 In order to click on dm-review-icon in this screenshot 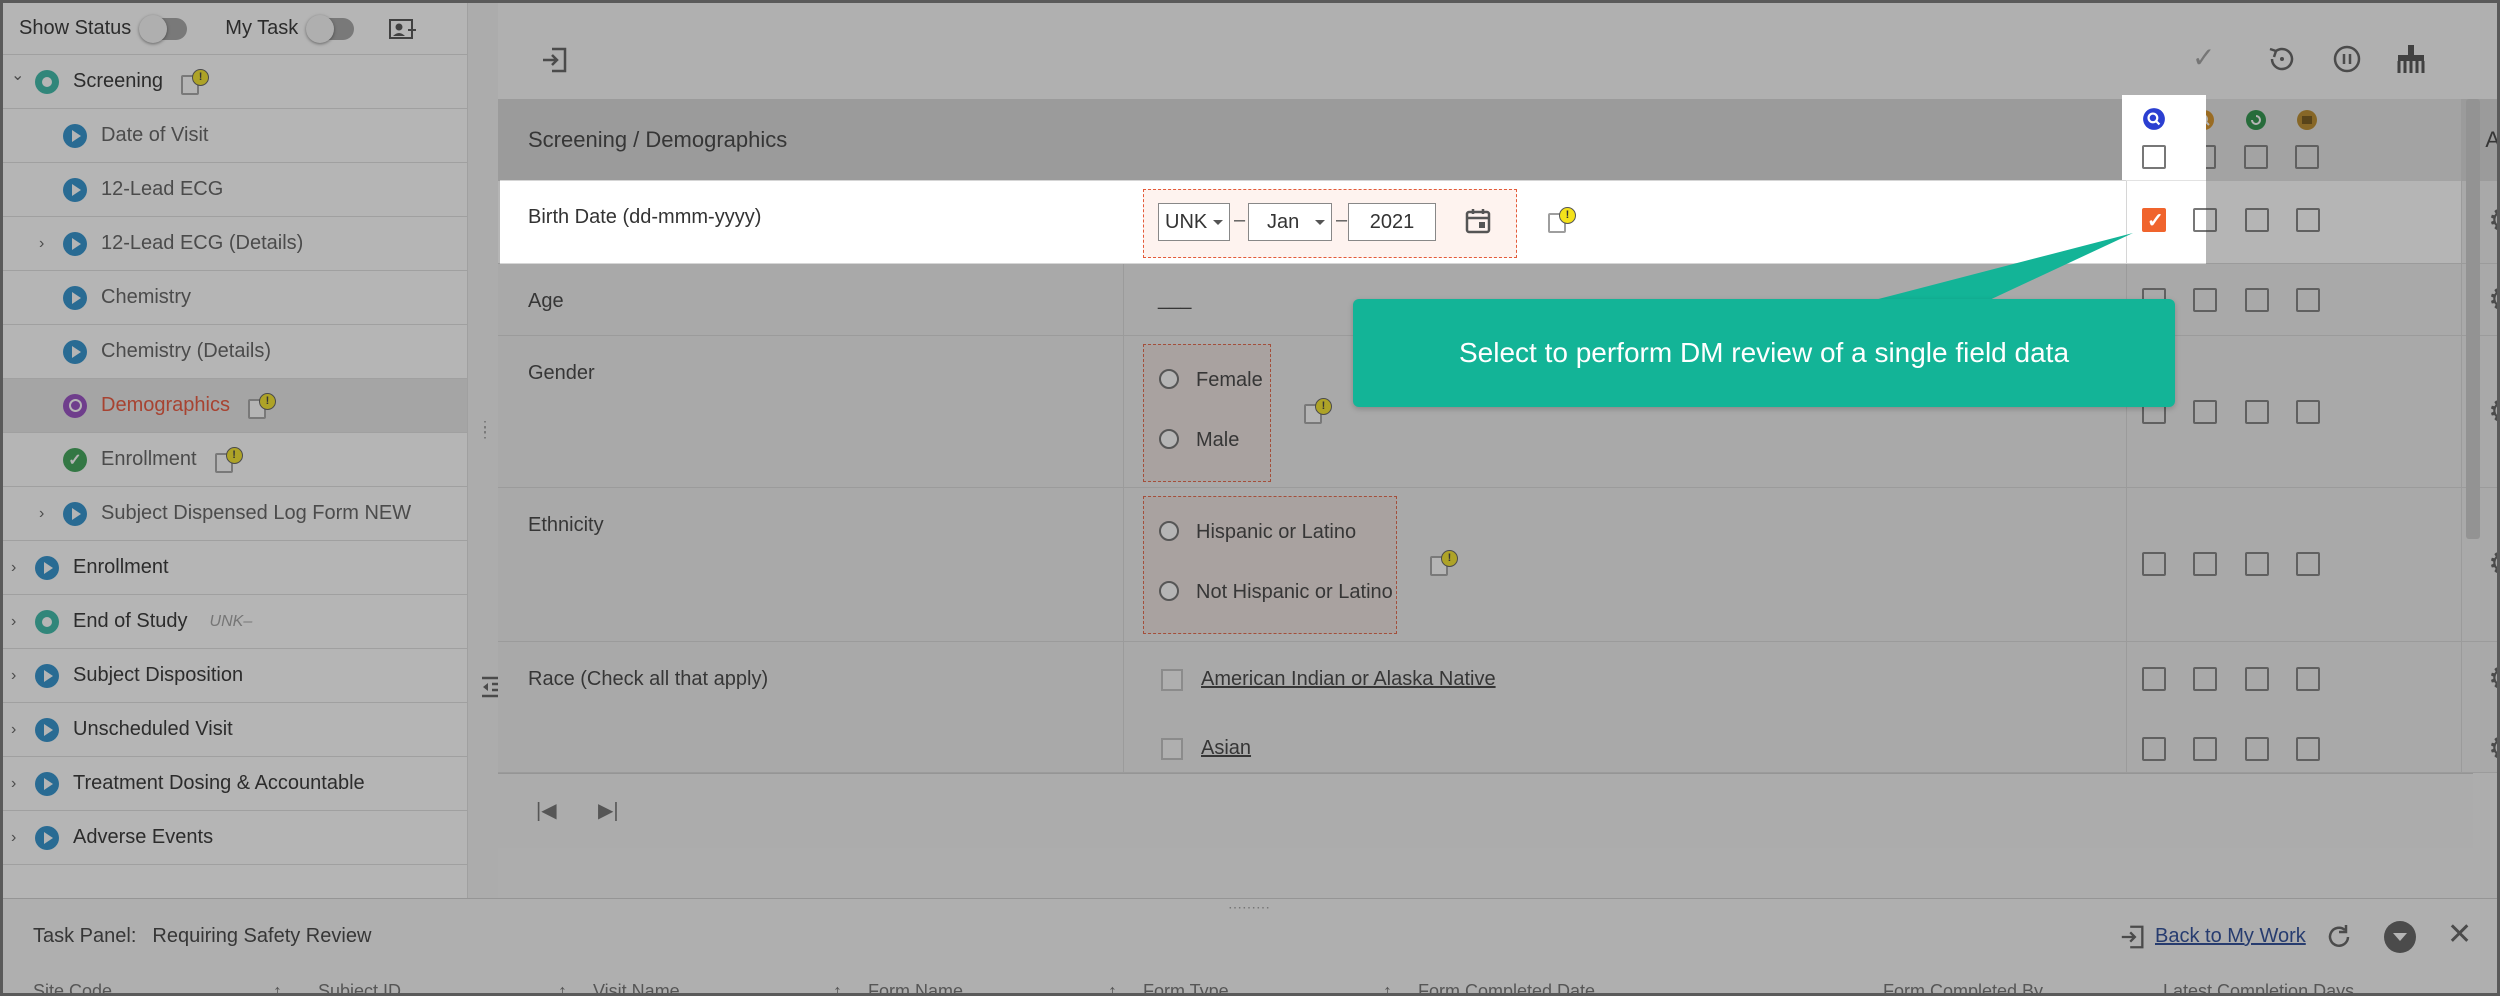, I will do `click(2154, 119)`.